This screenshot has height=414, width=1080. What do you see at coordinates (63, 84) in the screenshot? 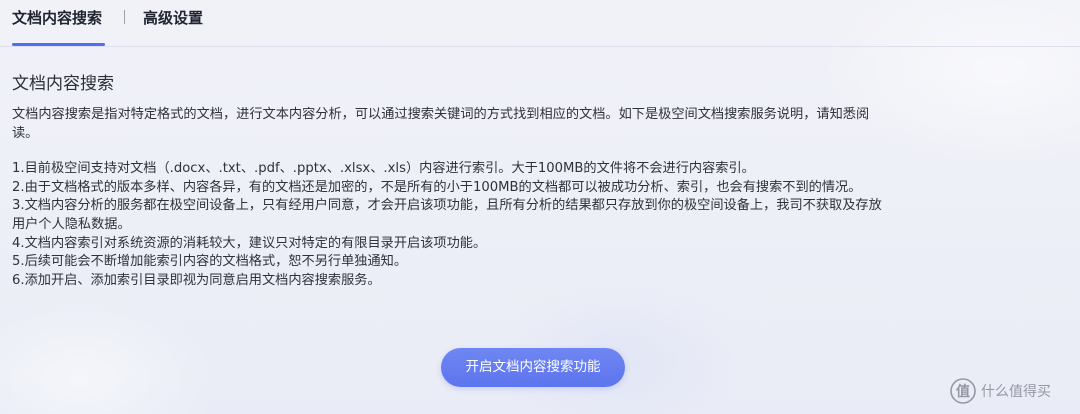
I see `section-title: 文档内容搜索` at bounding box center [63, 84].